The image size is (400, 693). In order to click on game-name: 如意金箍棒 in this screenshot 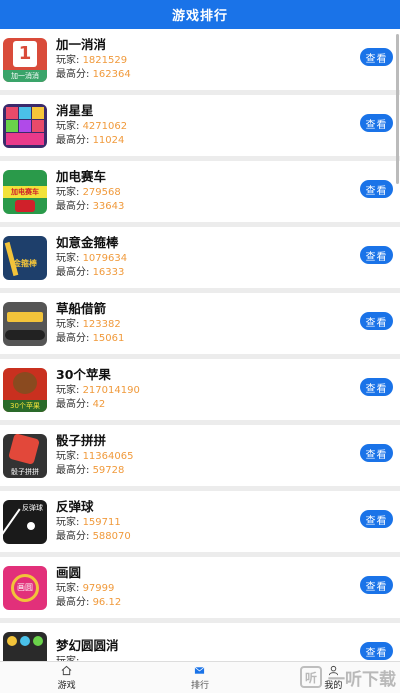, I will do `click(87, 242)`.